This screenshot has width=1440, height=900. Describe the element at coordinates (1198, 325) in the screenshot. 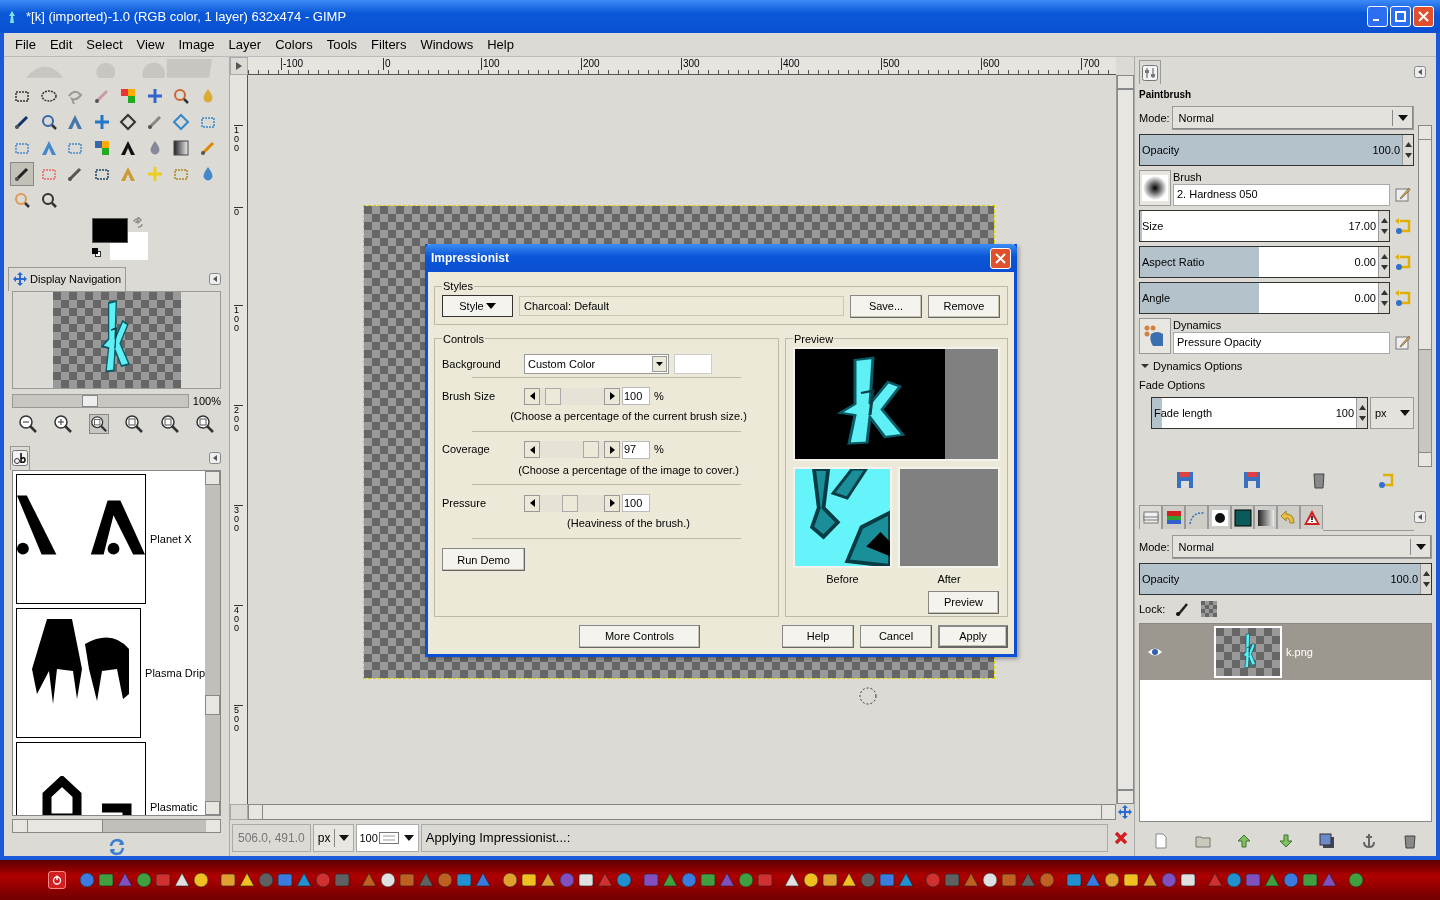

I see `dynamics-label: Dynamics` at that location.